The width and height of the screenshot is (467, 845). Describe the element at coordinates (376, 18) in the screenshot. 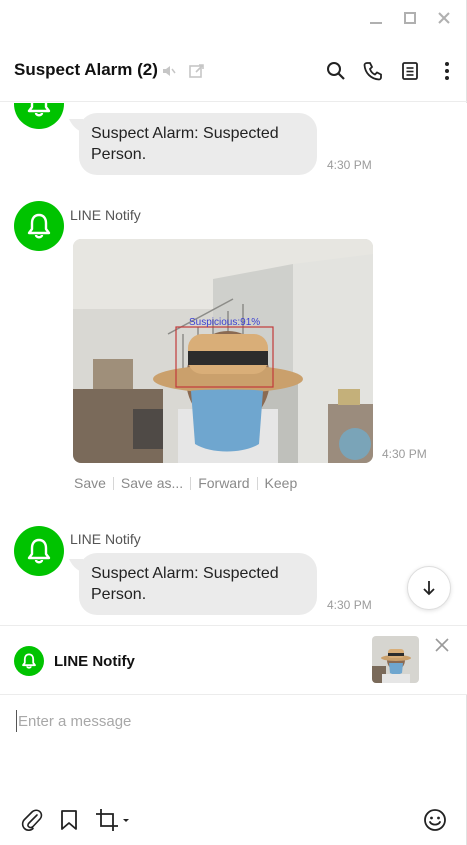

I see `minimize-icon` at that location.